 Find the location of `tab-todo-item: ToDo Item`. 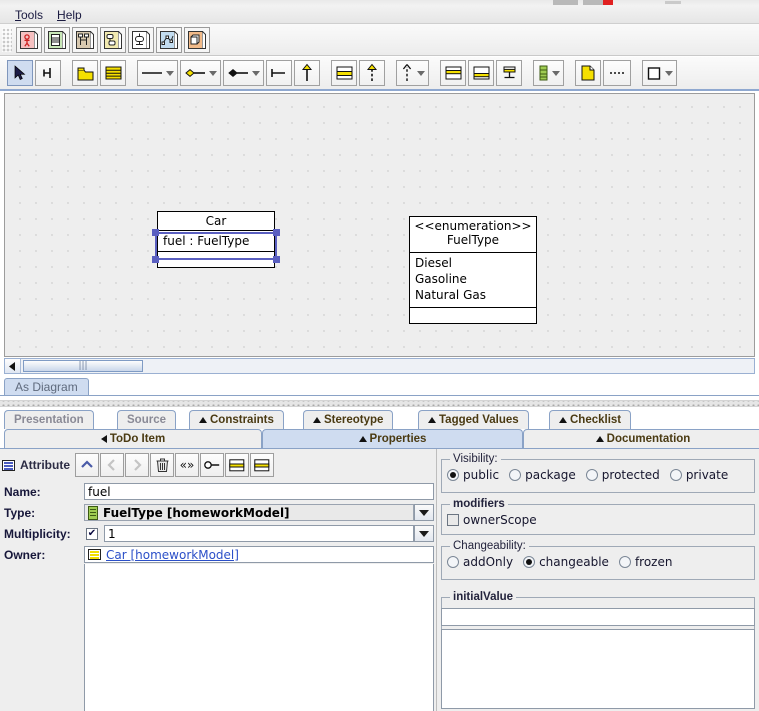

tab-todo-item: ToDo Item is located at coordinates (133, 438).